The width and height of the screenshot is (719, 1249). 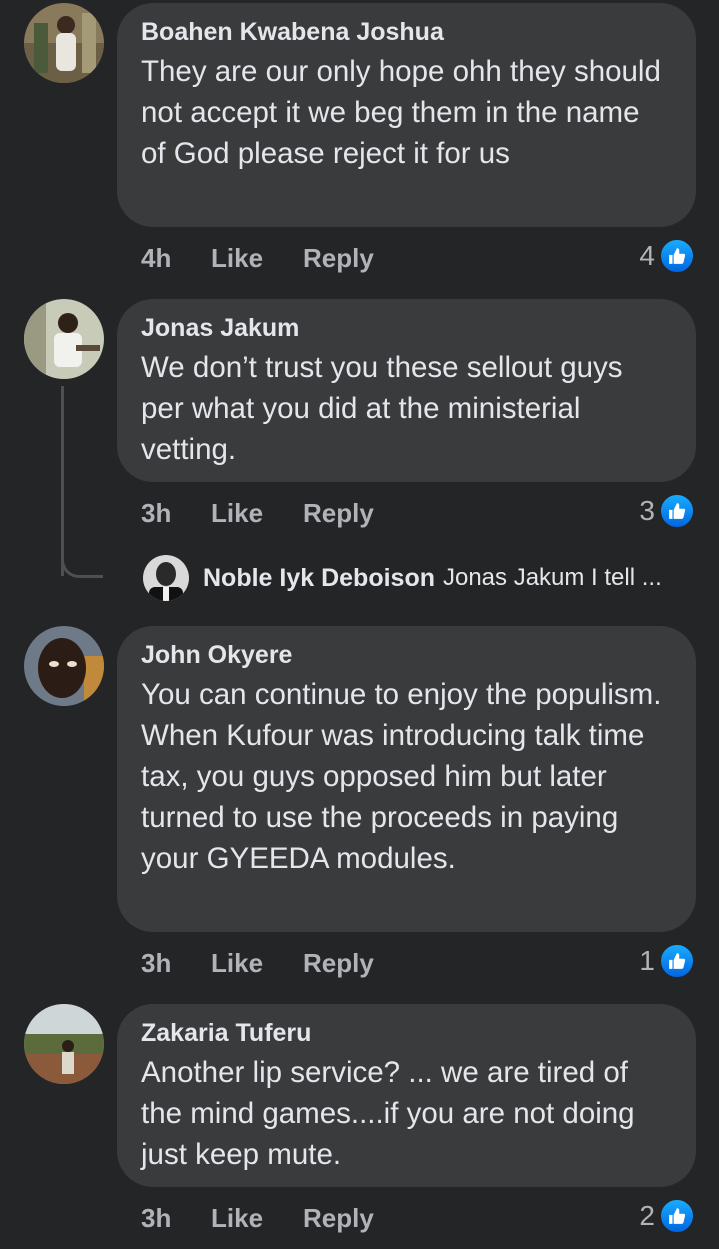 I want to click on reaction-count: 3, so click(x=667, y=511).